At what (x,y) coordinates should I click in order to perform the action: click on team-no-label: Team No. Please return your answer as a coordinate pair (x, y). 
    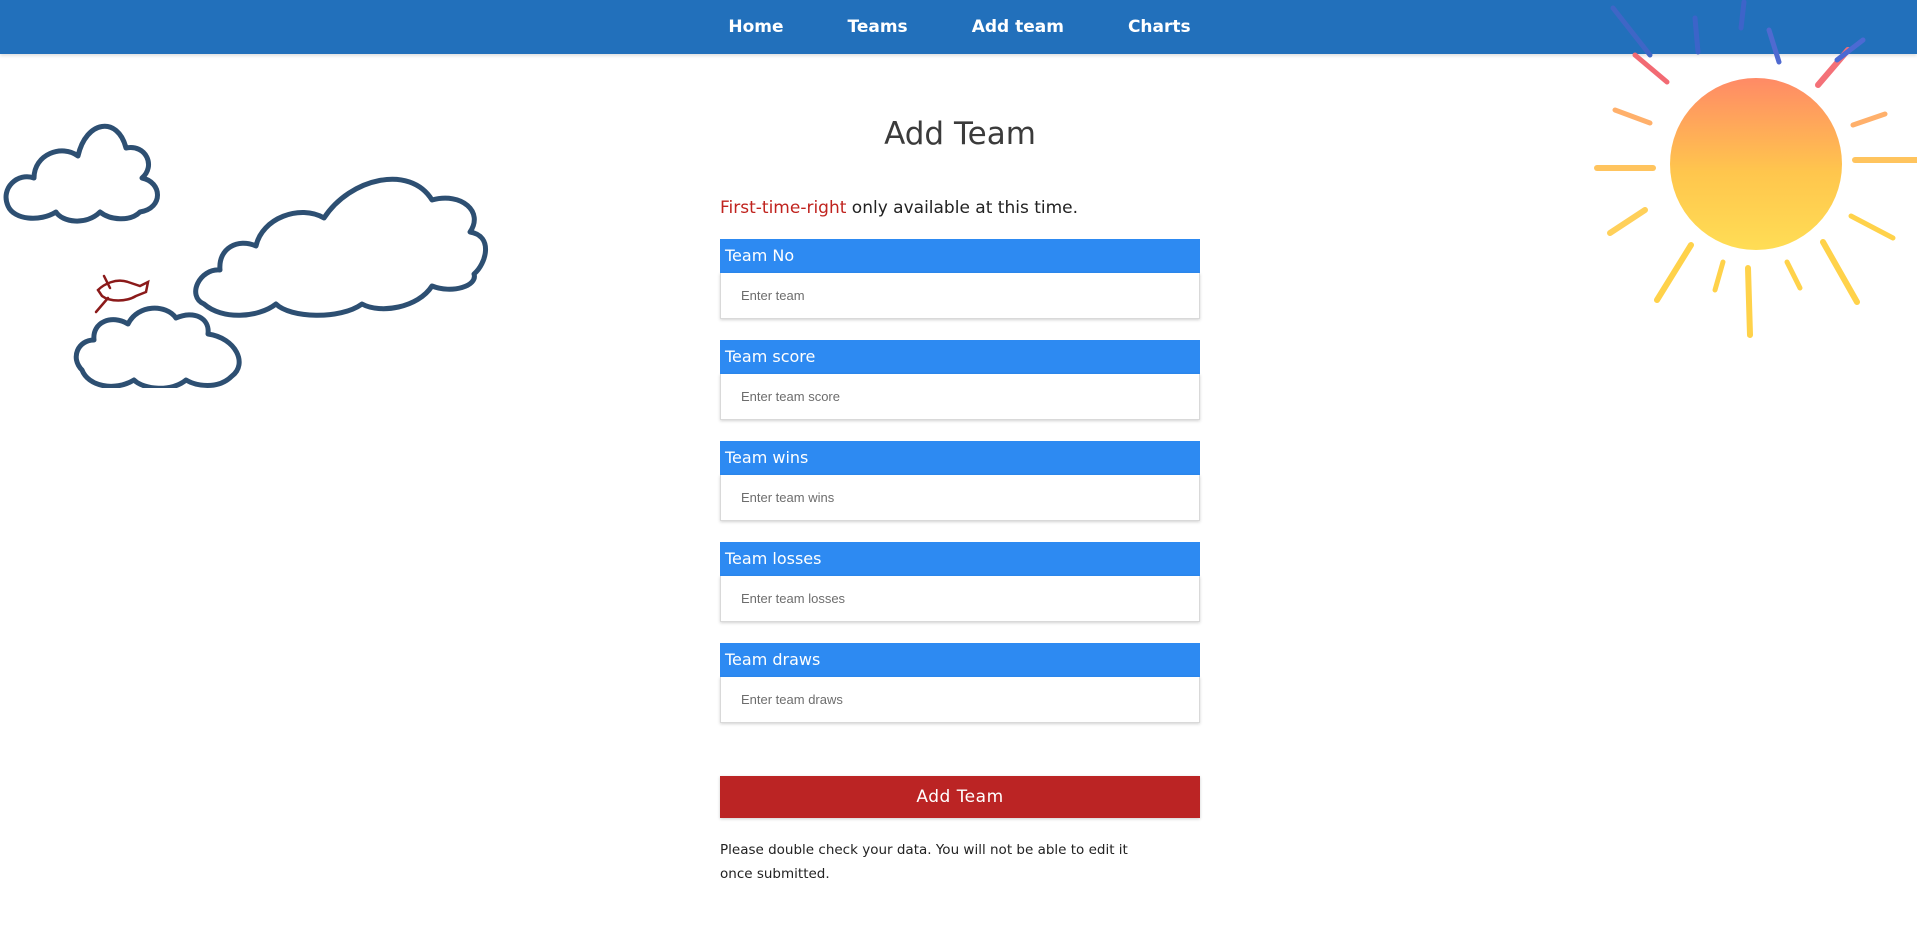
    Looking at the image, I should click on (960, 256).